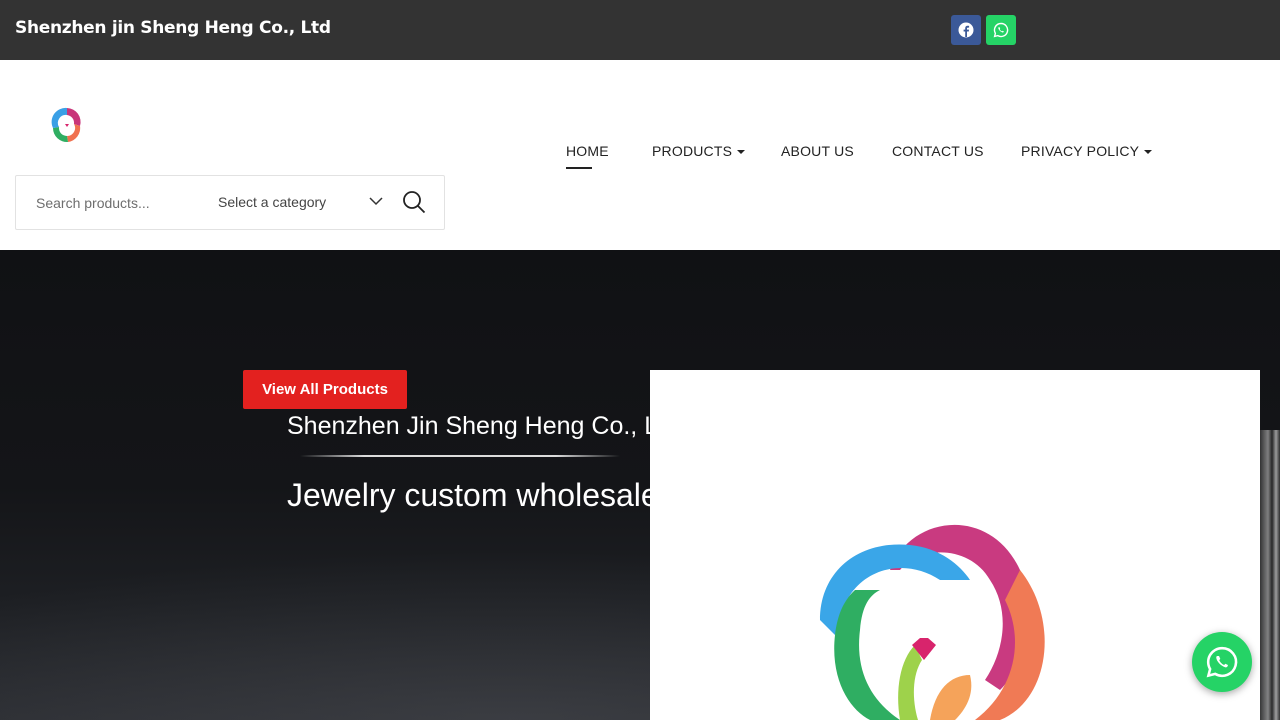 The height and width of the screenshot is (720, 1280). What do you see at coordinates (460, 456) in the screenshot?
I see `hero-divider` at bounding box center [460, 456].